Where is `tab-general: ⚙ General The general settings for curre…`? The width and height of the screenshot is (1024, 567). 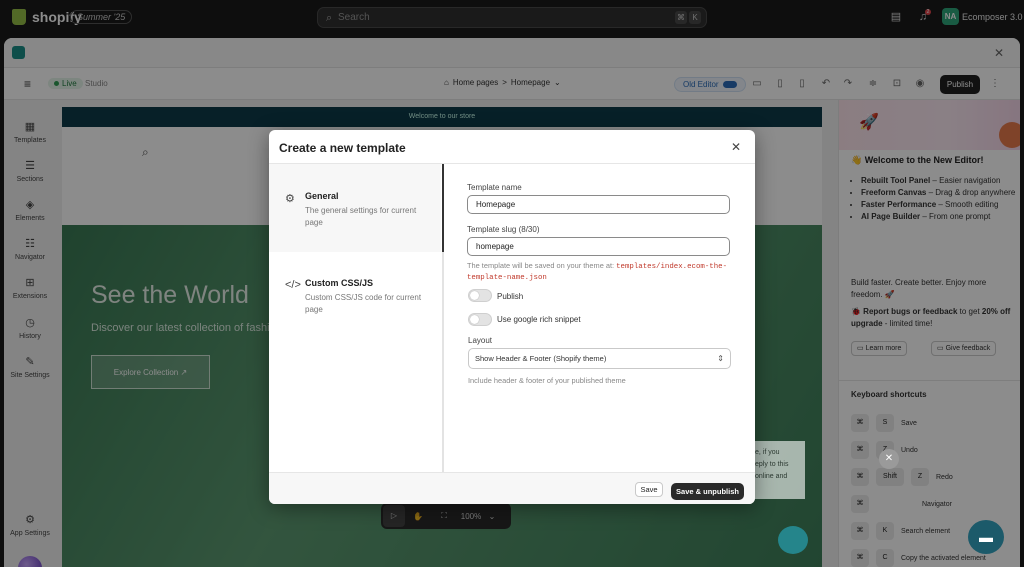
tab-general: ⚙ General The general settings for curre… is located at coordinates (355, 208).